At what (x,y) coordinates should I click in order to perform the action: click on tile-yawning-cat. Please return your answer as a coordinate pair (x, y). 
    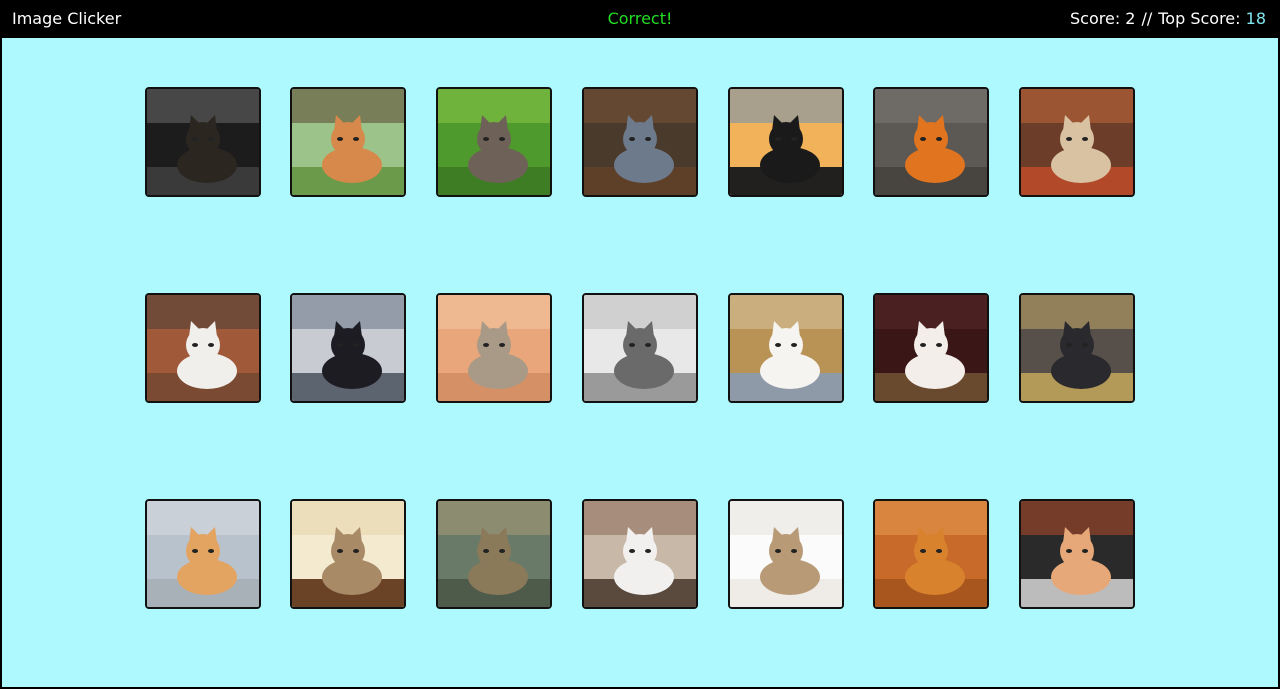
    Looking at the image, I should click on (640, 554).